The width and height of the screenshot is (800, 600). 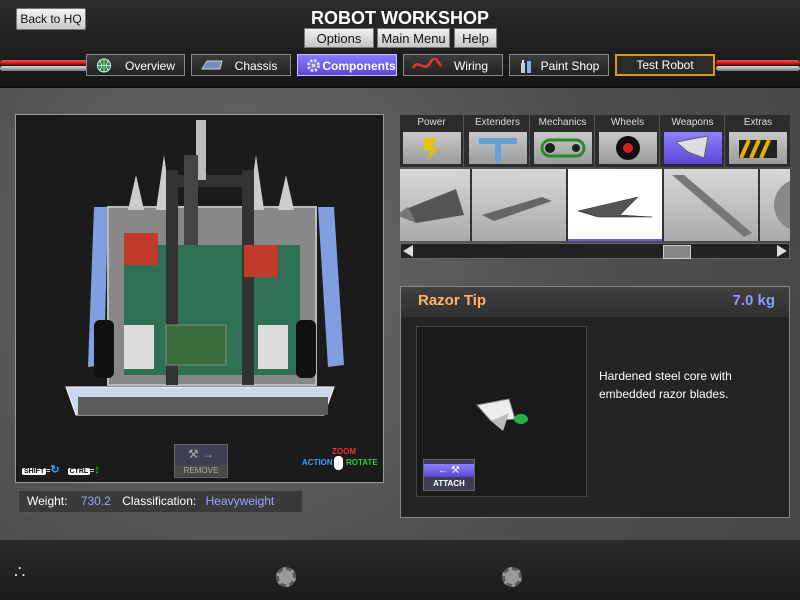 What do you see at coordinates (470, 66) in the screenshot?
I see `tab-label: Wiring` at bounding box center [470, 66].